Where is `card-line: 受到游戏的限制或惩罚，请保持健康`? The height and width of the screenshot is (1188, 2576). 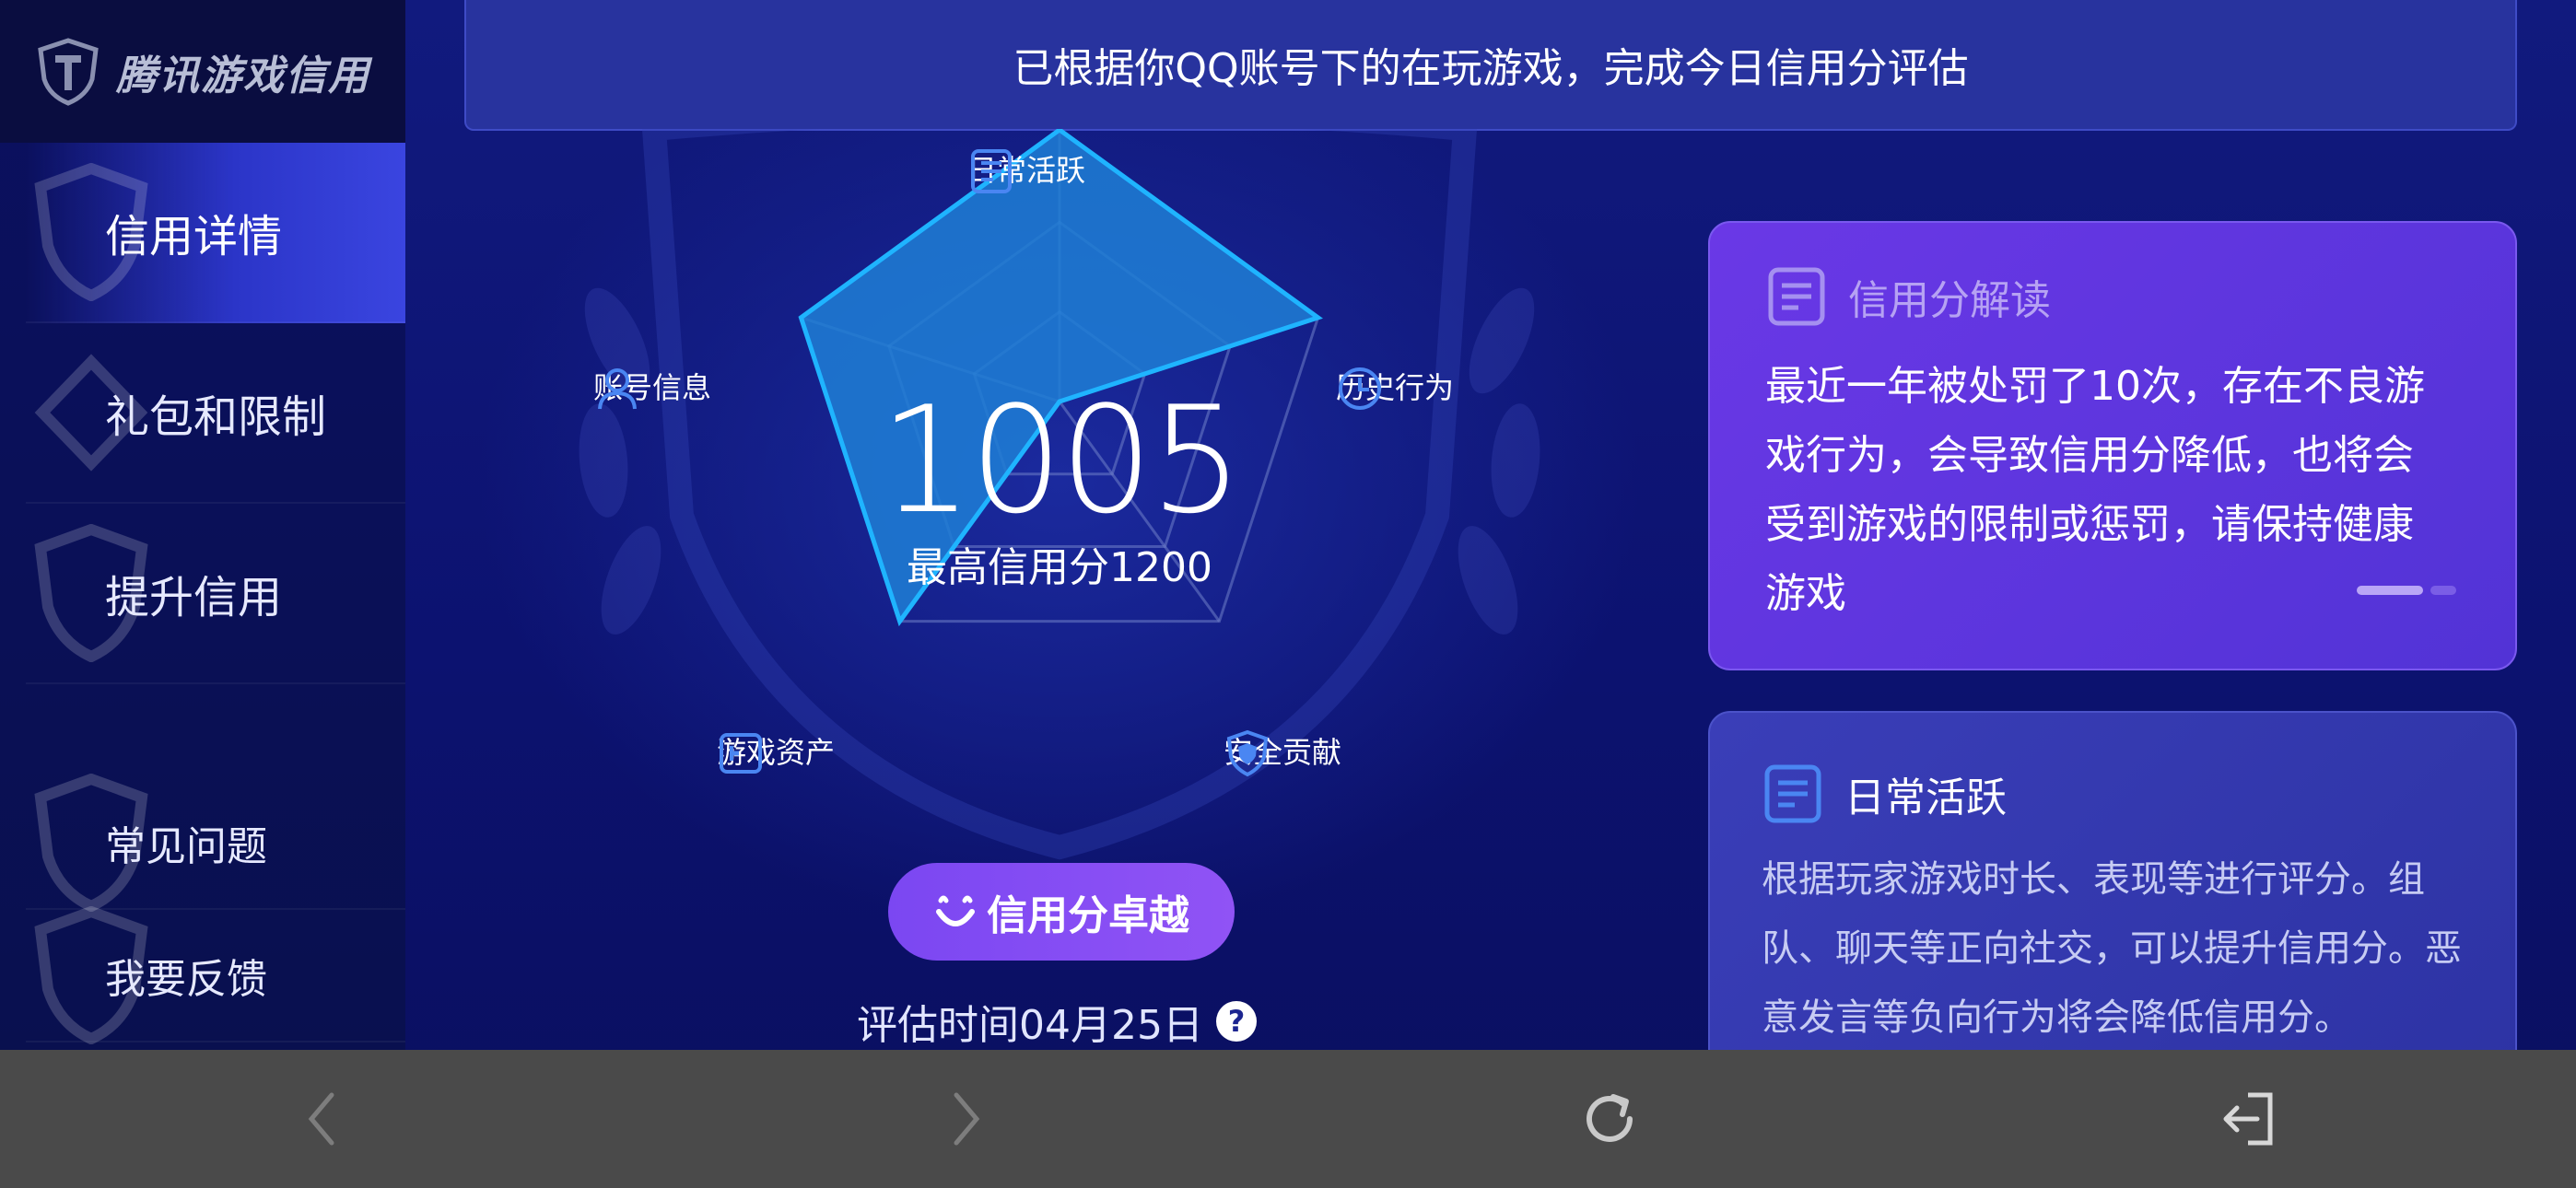 card-line: 受到游戏的限制或惩罚，请保持健康 is located at coordinates (2089, 524).